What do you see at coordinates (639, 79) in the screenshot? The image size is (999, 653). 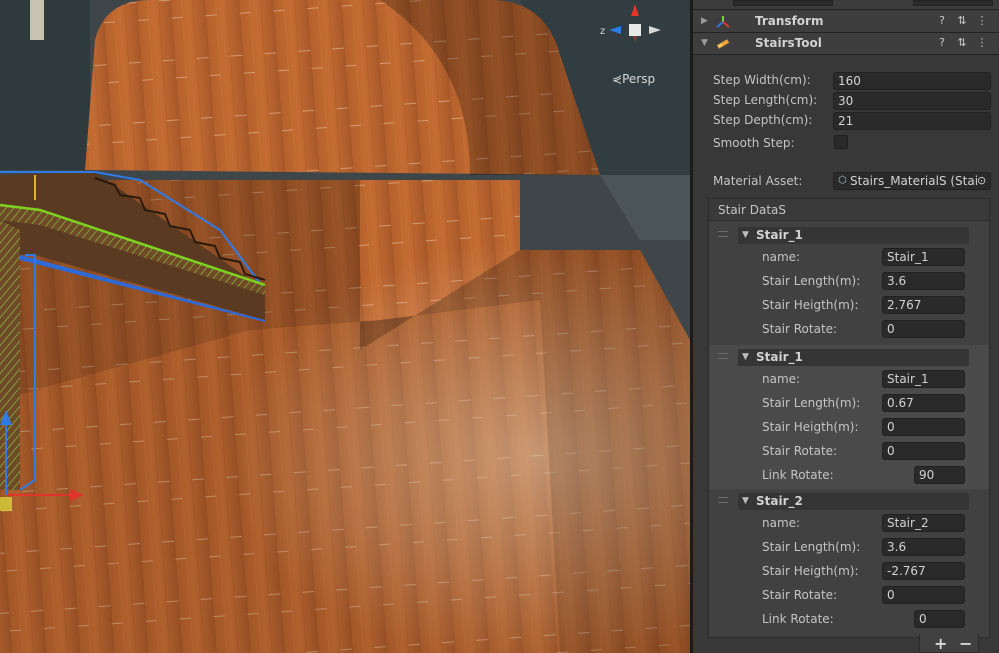 I see `projection-label: Persp` at bounding box center [639, 79].